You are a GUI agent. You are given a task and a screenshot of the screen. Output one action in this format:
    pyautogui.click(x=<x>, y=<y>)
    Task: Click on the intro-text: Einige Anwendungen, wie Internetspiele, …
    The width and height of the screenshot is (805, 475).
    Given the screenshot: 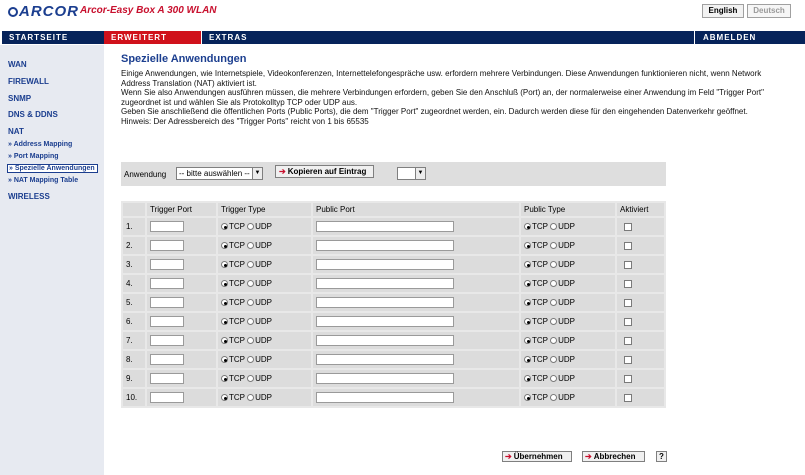 What is the action you would take?
    pyautogui.click(x=456, y=98)
    